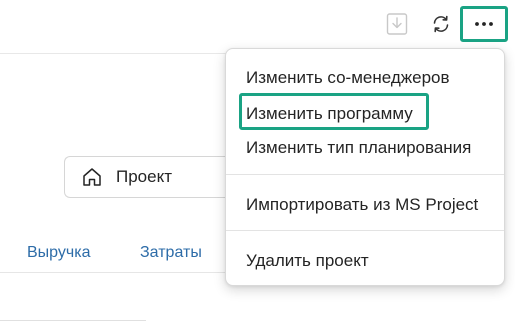 This screenshot has width=515, height=332. I want to click on header-divider, so click(120, 53).